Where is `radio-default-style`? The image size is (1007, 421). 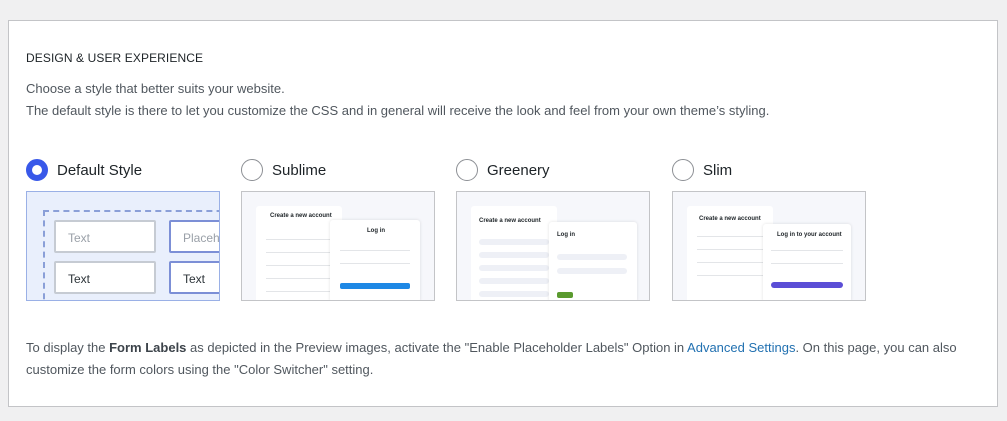
radio-default-style is located at coordinates (37, 170).